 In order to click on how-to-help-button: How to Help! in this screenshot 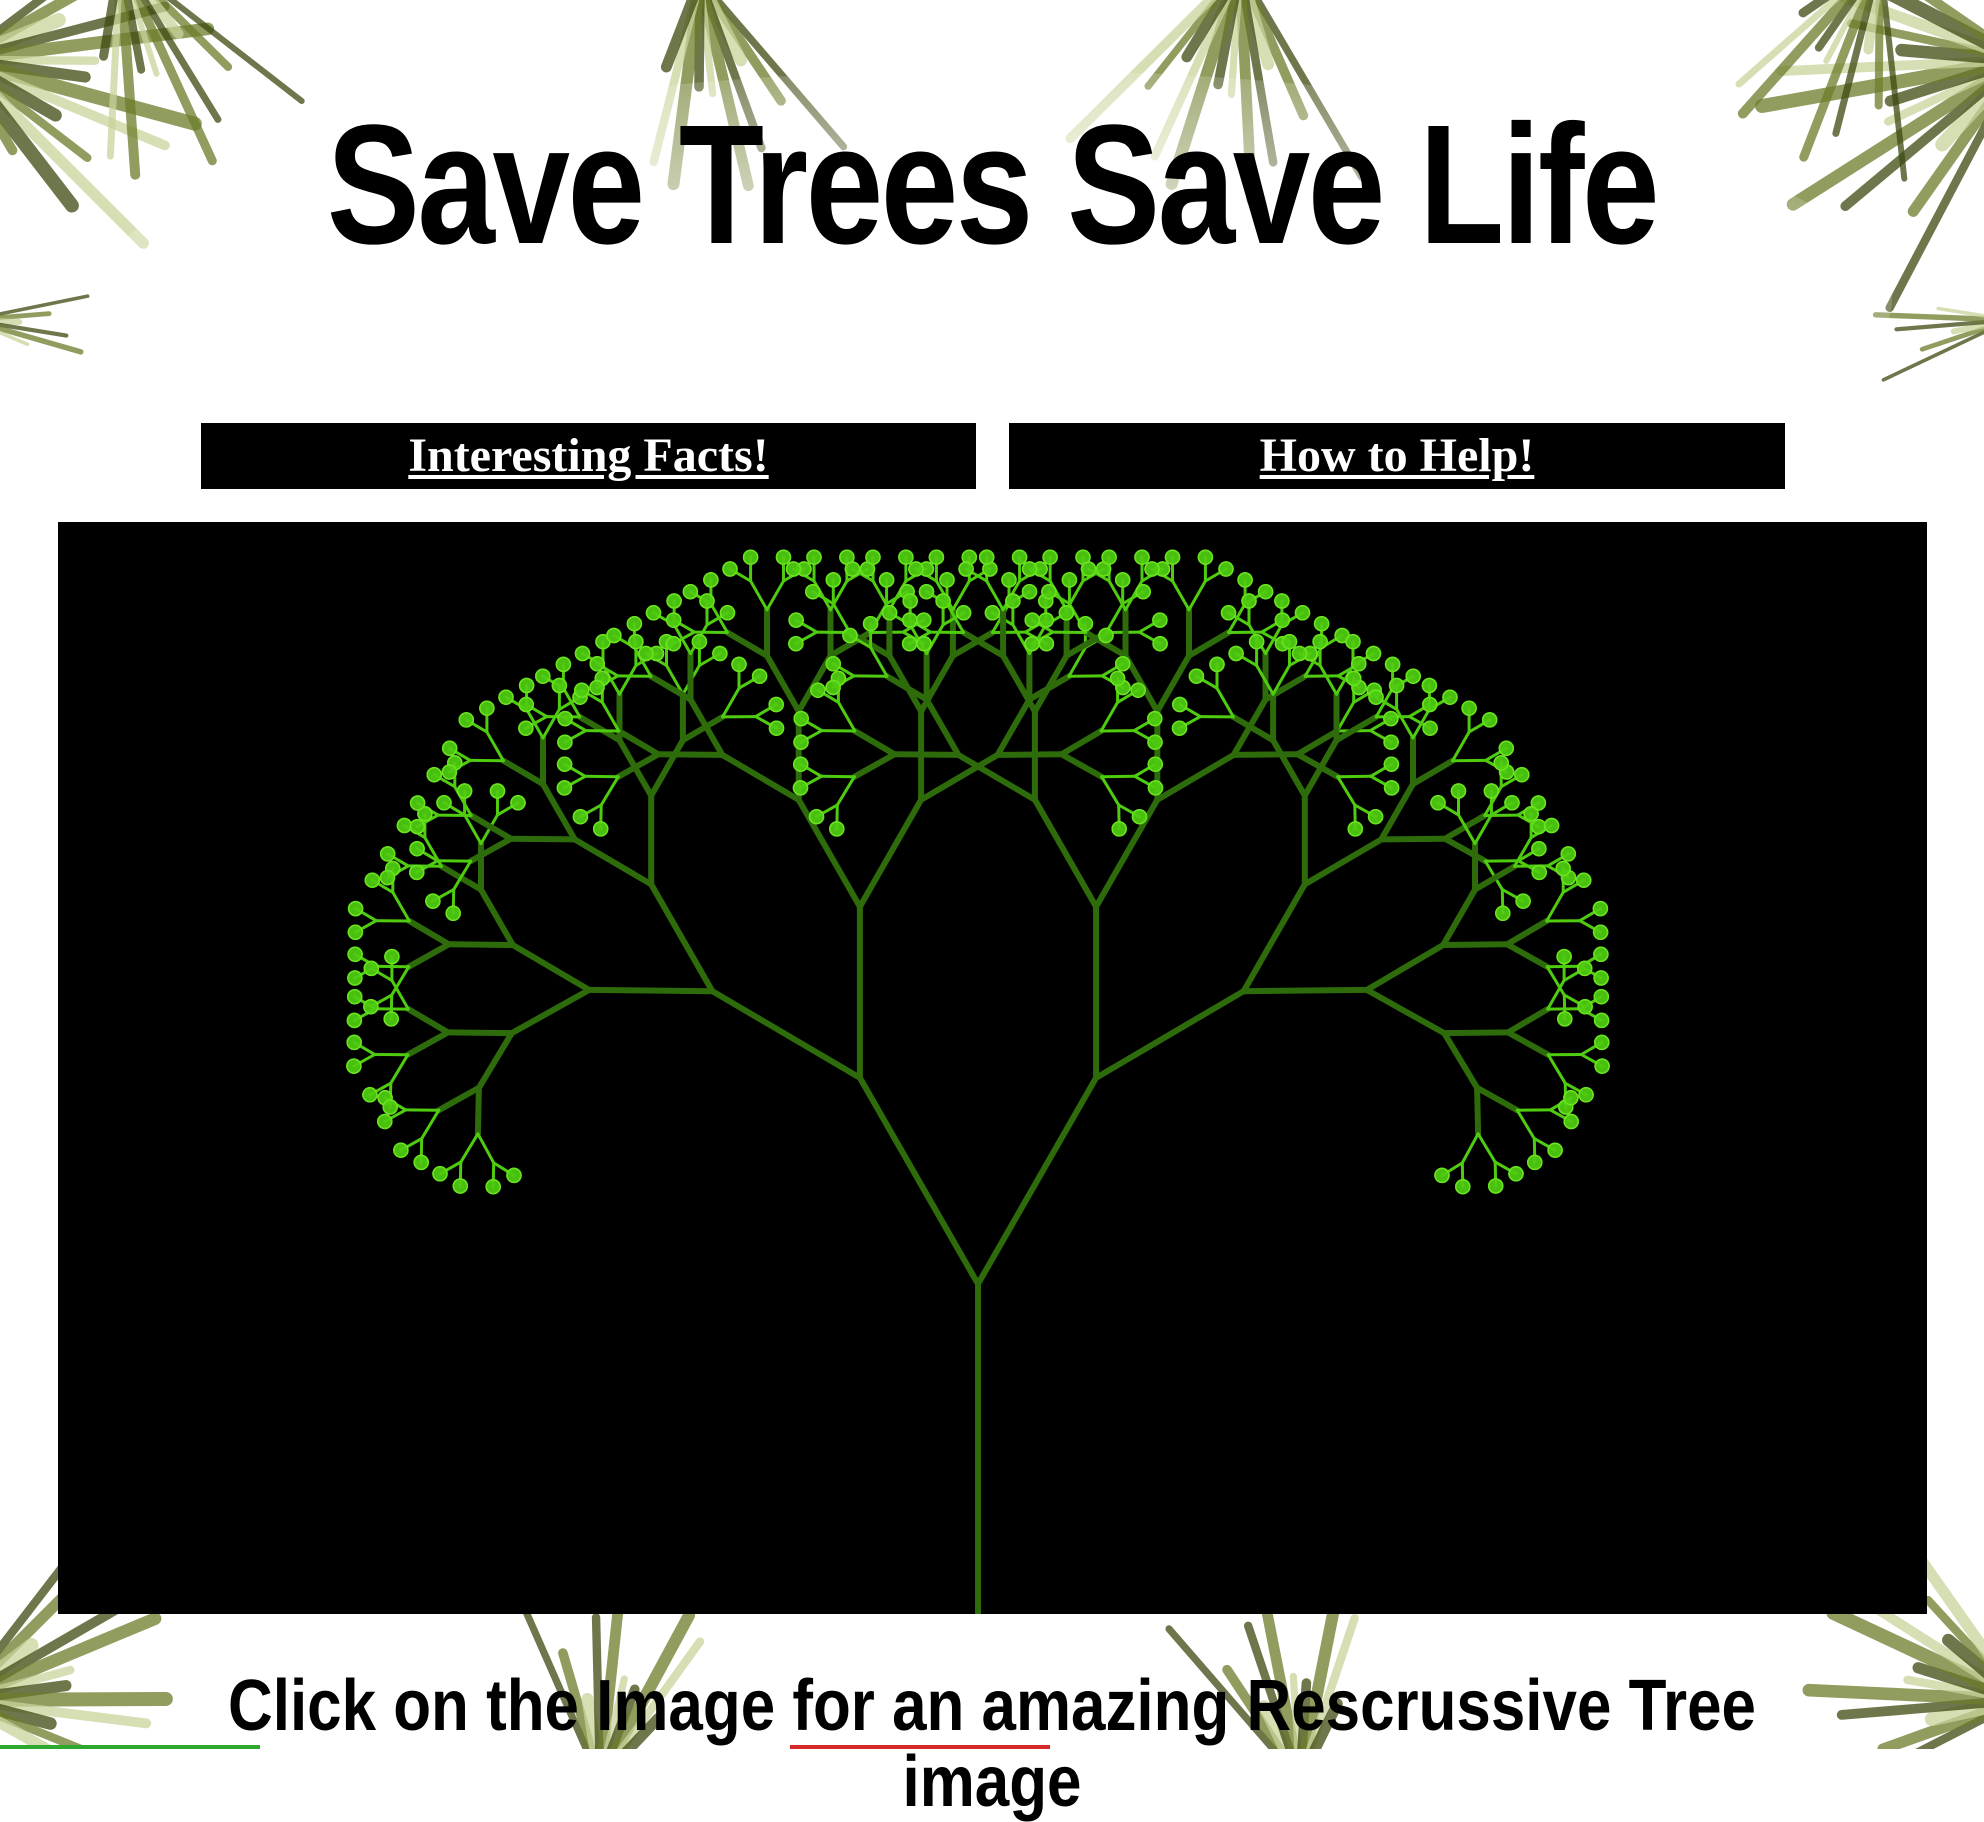, I will do `click(1397, 456)`.